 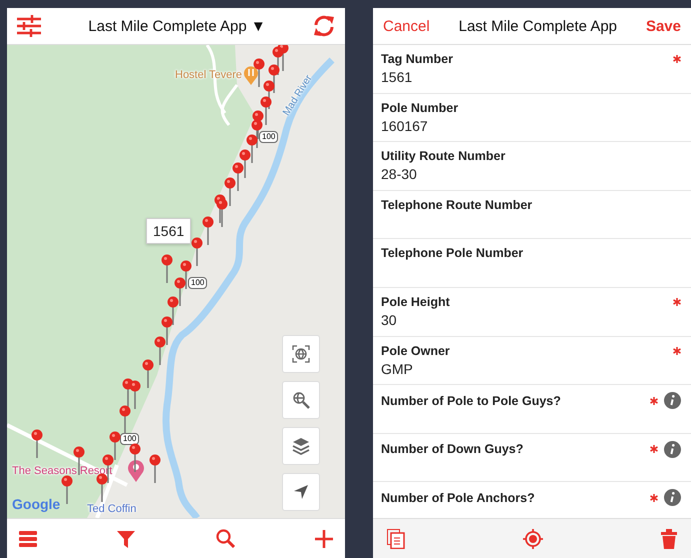 I want to click on restaurant-pin-icon, so click(x=251, y=75).